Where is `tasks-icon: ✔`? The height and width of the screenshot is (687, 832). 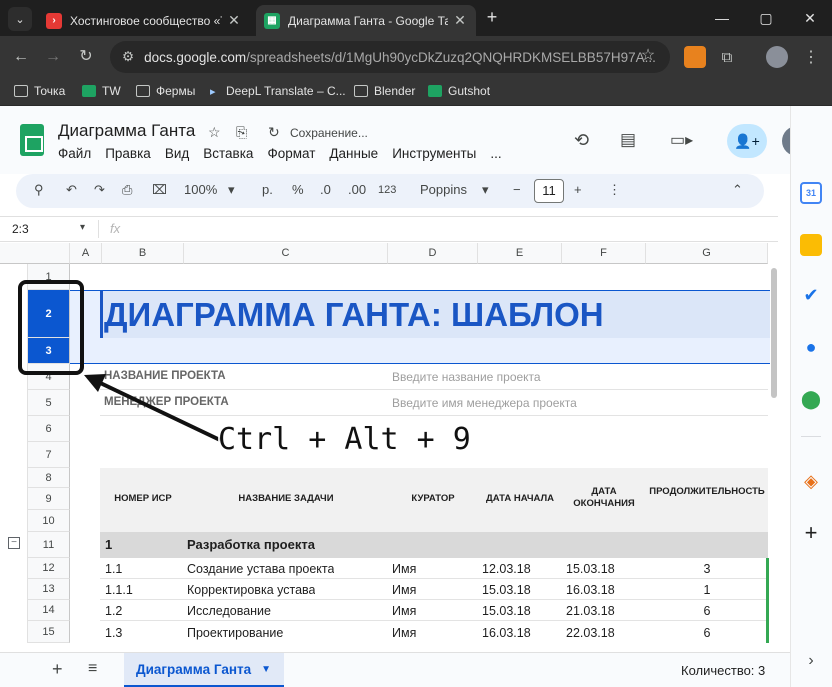
tasks-icon: ✔ is located at coordinates (811, 295).